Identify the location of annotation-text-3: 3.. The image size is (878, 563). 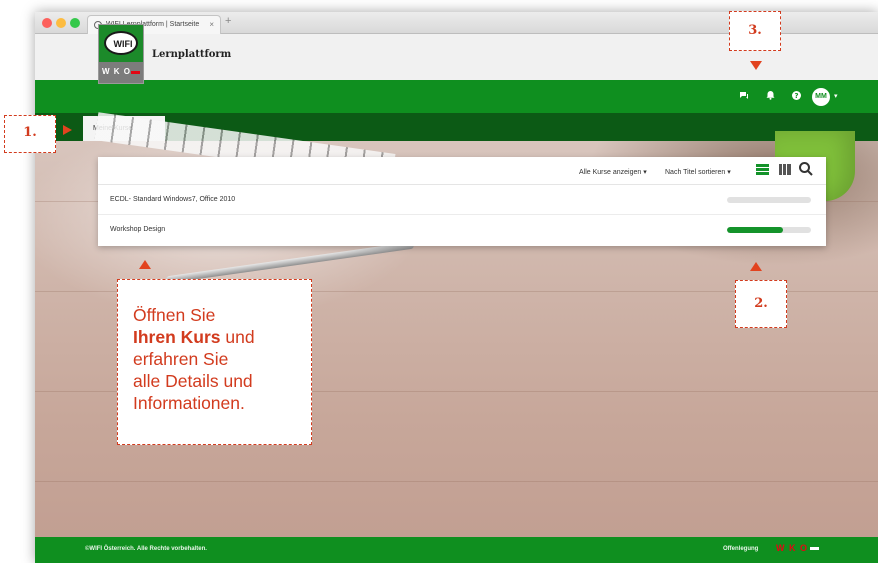
(755, 30).